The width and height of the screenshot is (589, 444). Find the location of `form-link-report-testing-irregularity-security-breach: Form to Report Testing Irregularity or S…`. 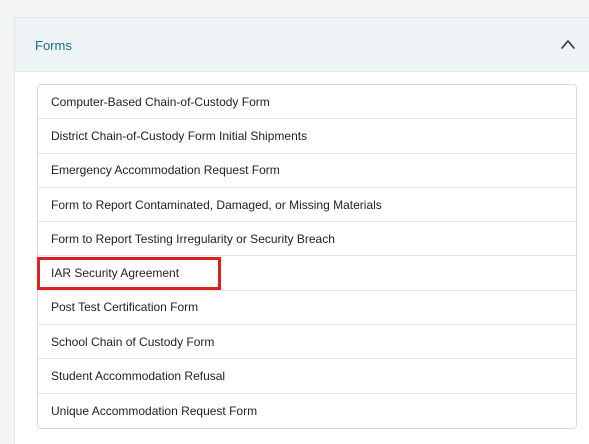

form-link-report-testing-irregularity-security-breach: Form to Report Testing Irregularity or S… is located at coordinates (307, 239).